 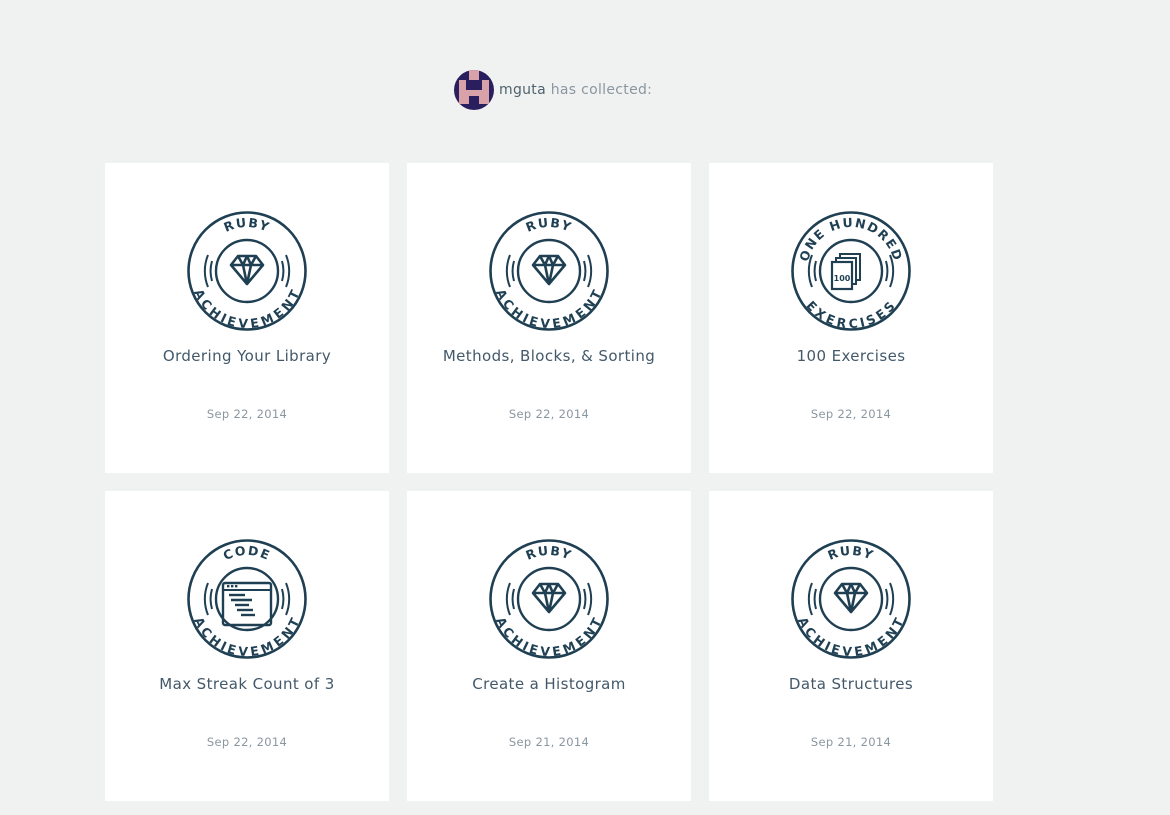 What do you see at coordinates (247, 356) in the screenshot?
I see `achievement-title: Ordering Your Library` at bounding box center [247, 356].